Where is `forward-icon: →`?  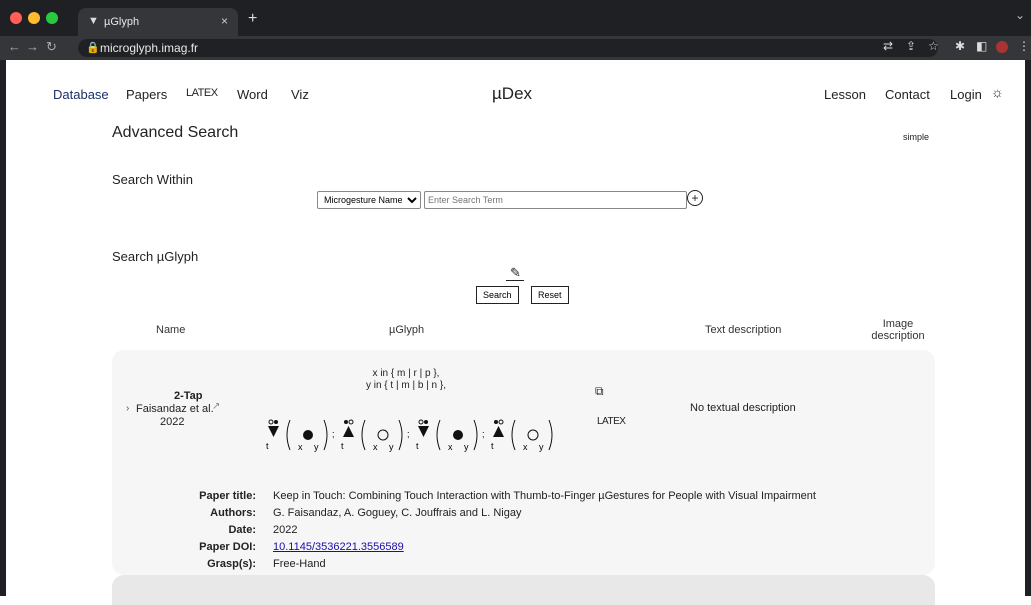
forward-icon: → is located at coordinates (32, 46).